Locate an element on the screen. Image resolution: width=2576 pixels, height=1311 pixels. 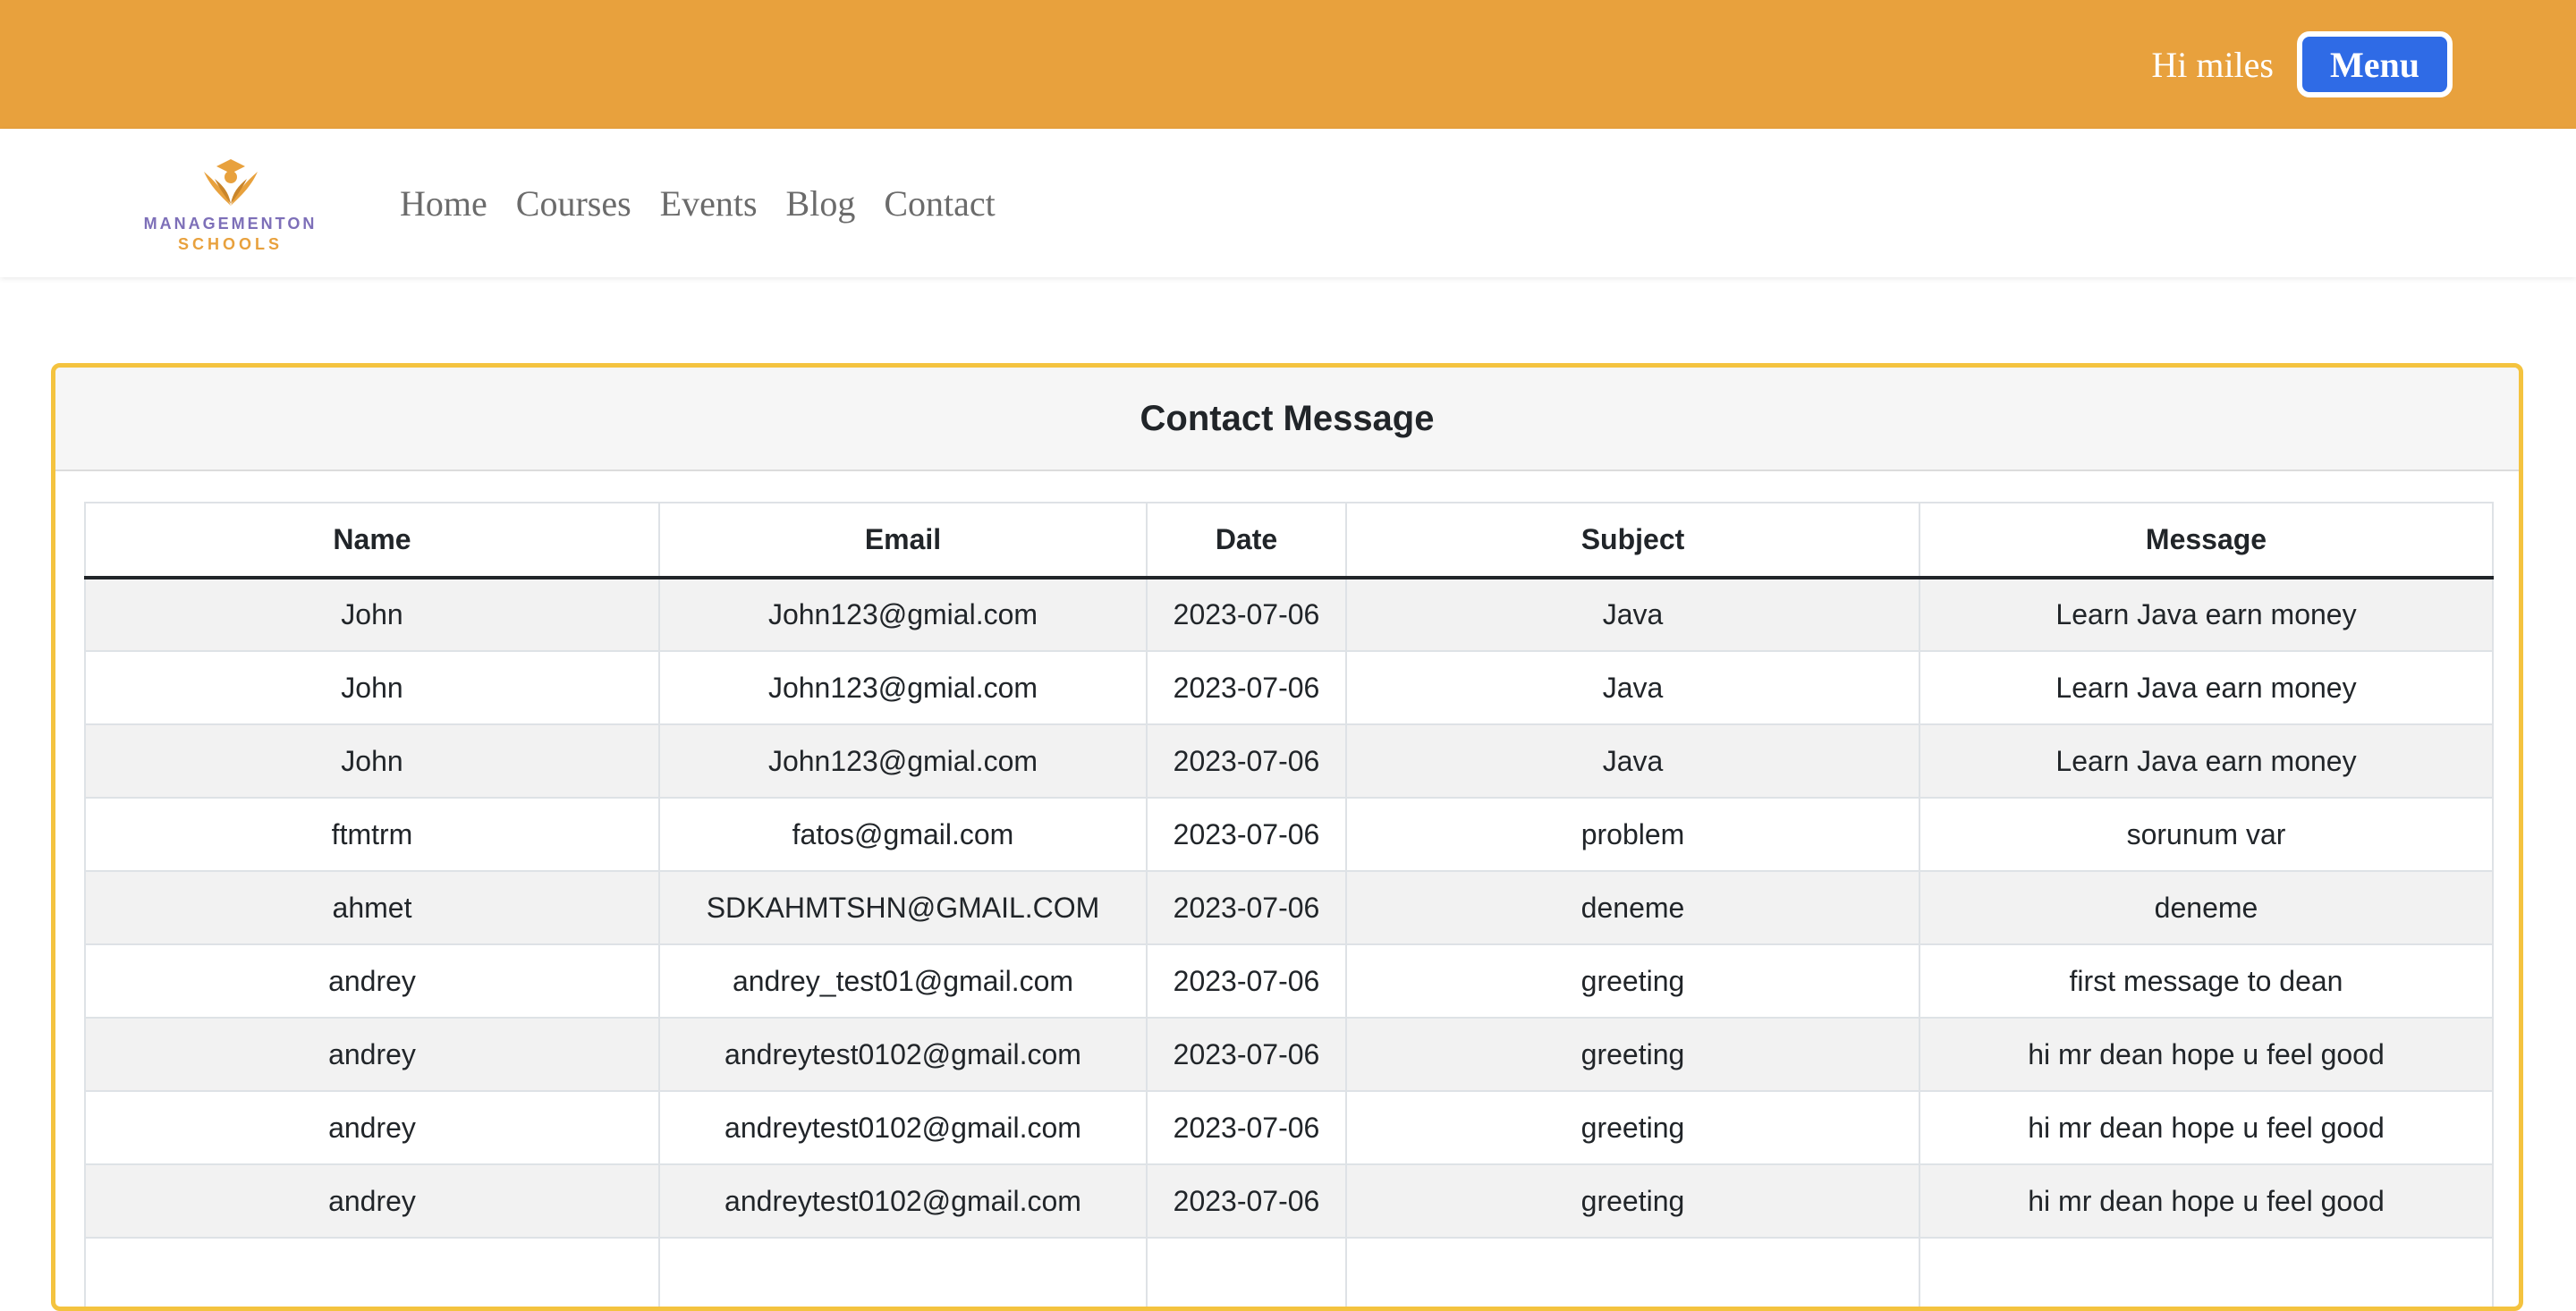
nav-links: Home Courses Events Blog Contact is located at coordinates (712, 203).